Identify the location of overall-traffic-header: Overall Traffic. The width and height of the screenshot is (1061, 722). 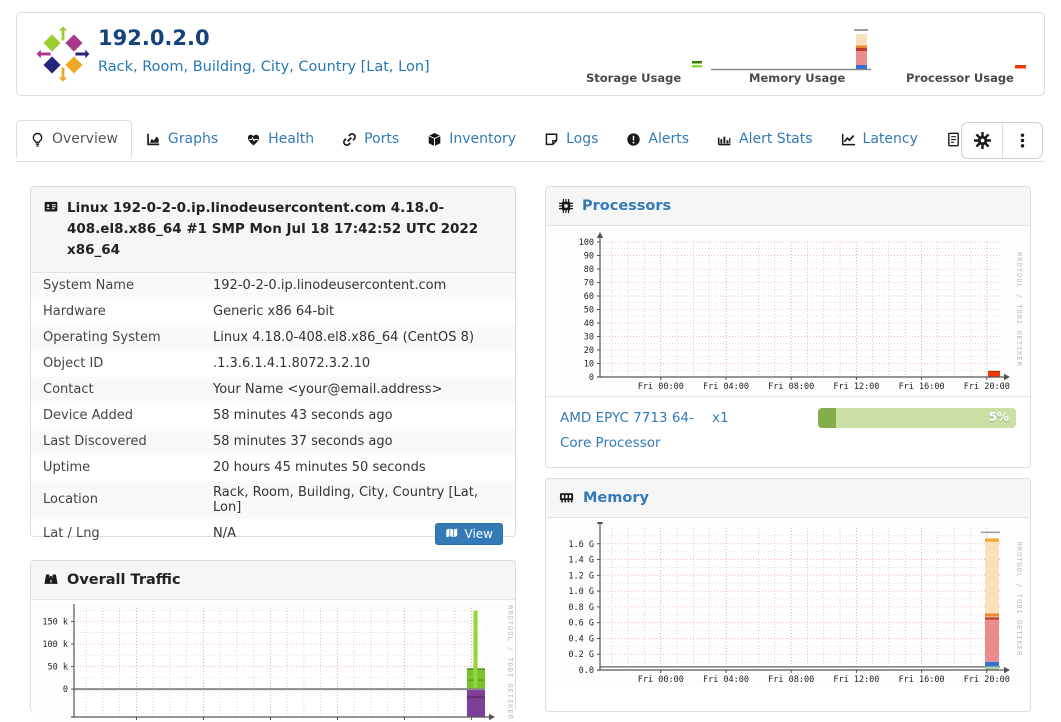
(273, 580).